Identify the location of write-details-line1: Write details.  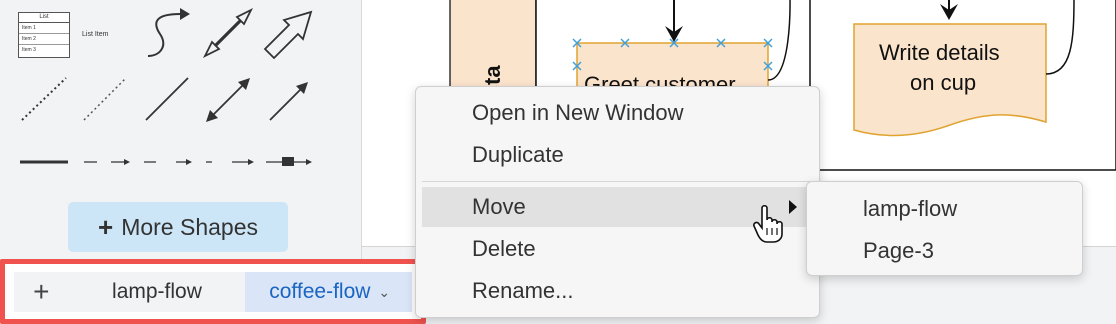
(939, 52).